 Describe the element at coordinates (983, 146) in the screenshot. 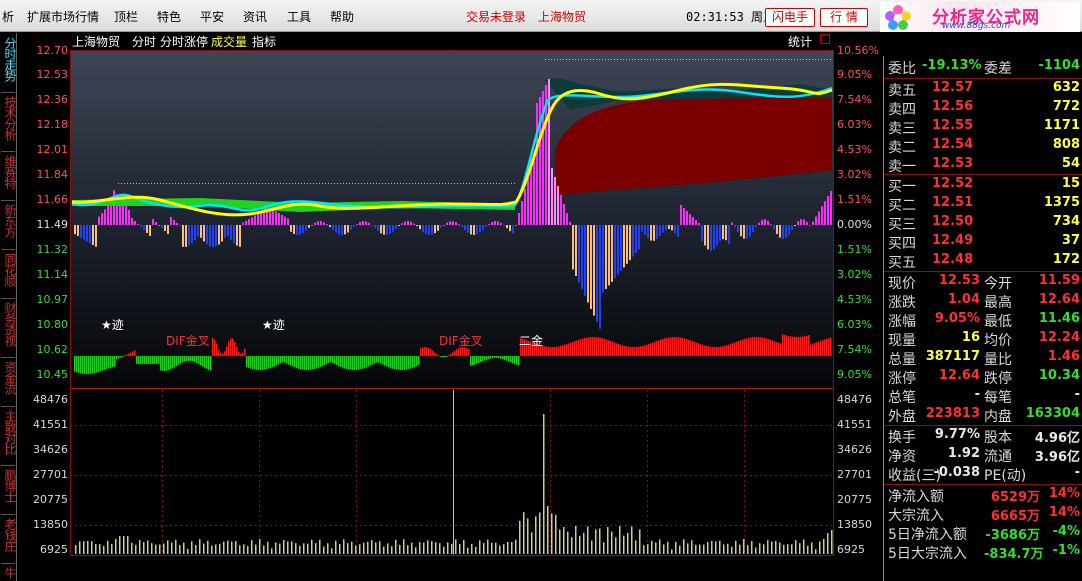

I see `ask-row: 卖二 12.54 808` at that location.